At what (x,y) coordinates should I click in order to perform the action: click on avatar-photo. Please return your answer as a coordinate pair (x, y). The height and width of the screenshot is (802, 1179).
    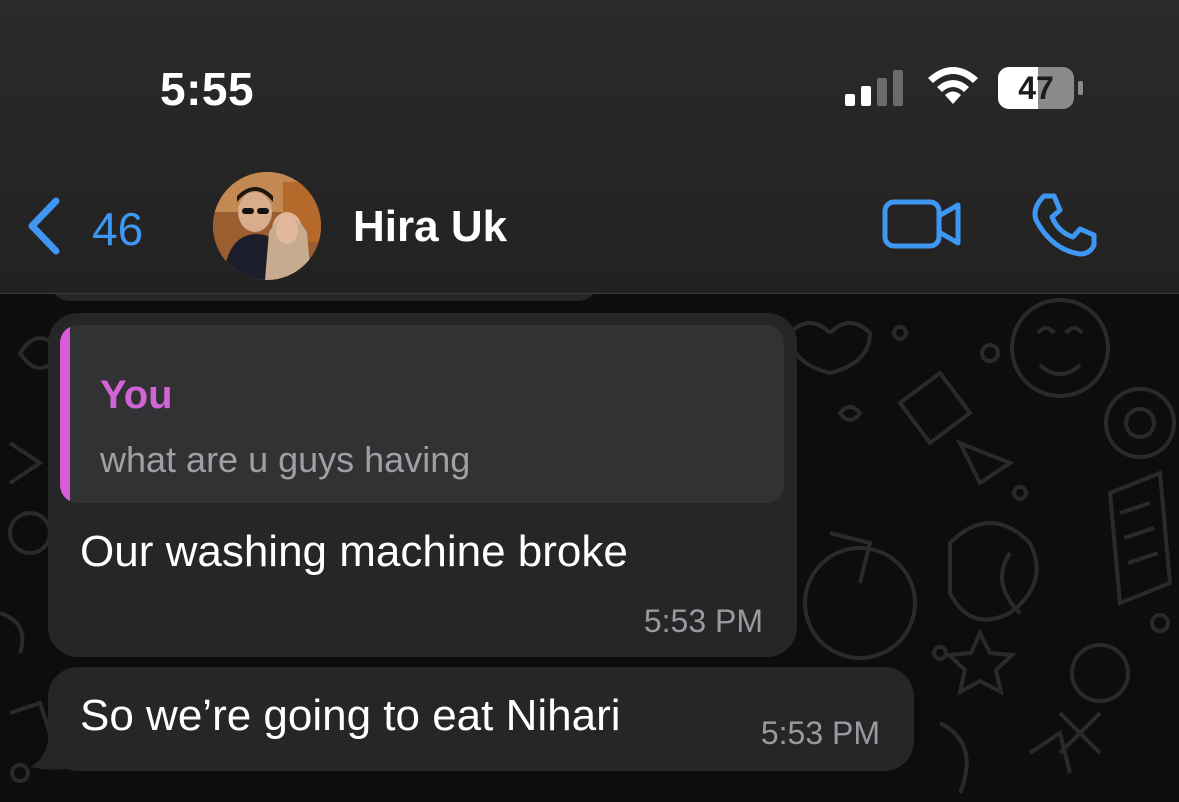
    Looking at the image, I should click on (267, 226).